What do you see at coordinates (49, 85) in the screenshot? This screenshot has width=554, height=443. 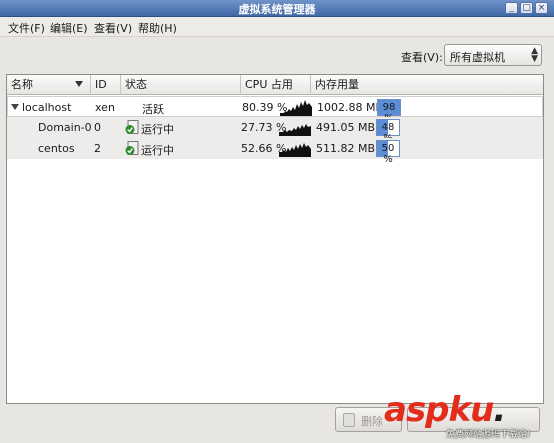 I see `column-header-name: 名称` at bounding box center [49, 85].